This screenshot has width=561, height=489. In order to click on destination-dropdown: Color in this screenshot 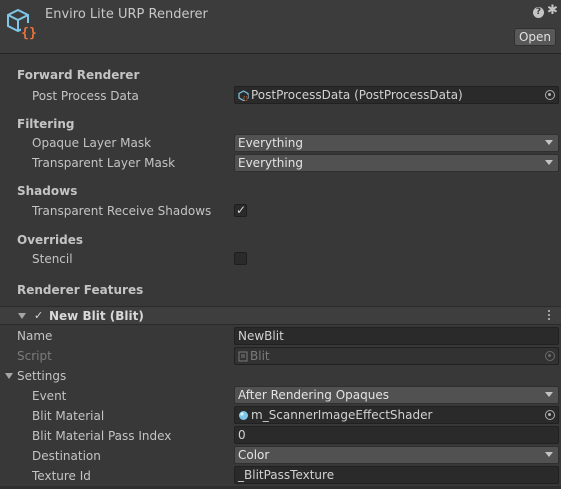, I will do `click(396, 455)`.